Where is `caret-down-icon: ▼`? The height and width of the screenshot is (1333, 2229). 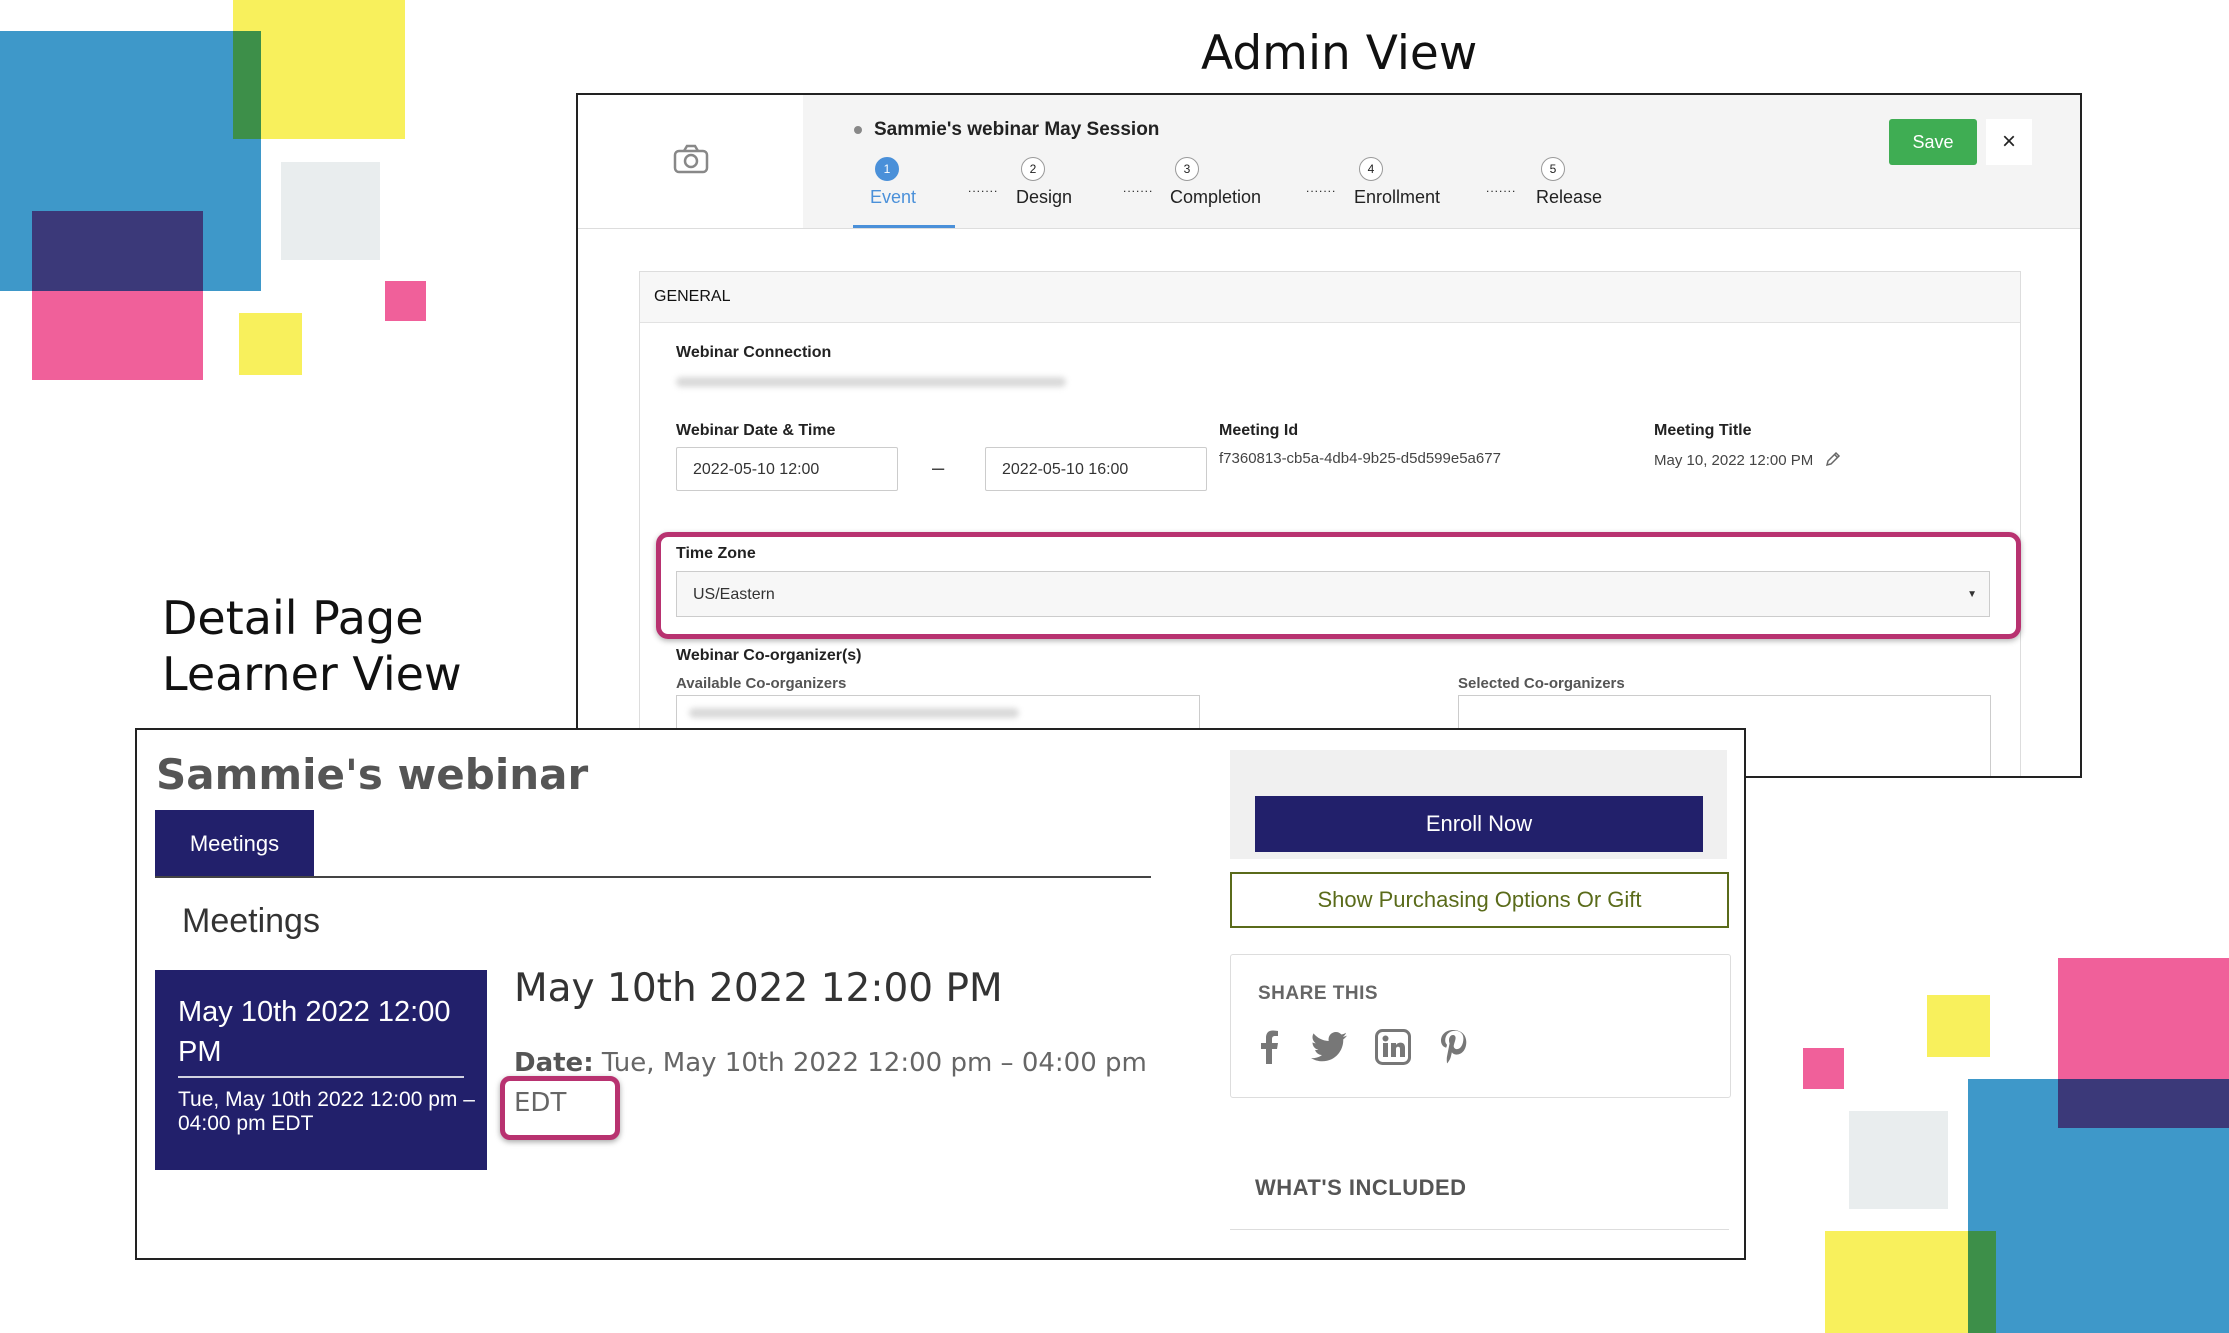
caret-down-icon: ▼ is located at coordinates (1972, 594).